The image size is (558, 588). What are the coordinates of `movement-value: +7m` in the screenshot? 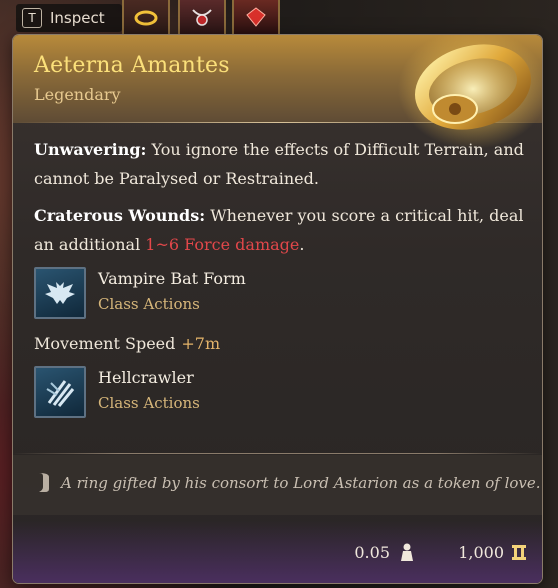 It's located at (201, 343).